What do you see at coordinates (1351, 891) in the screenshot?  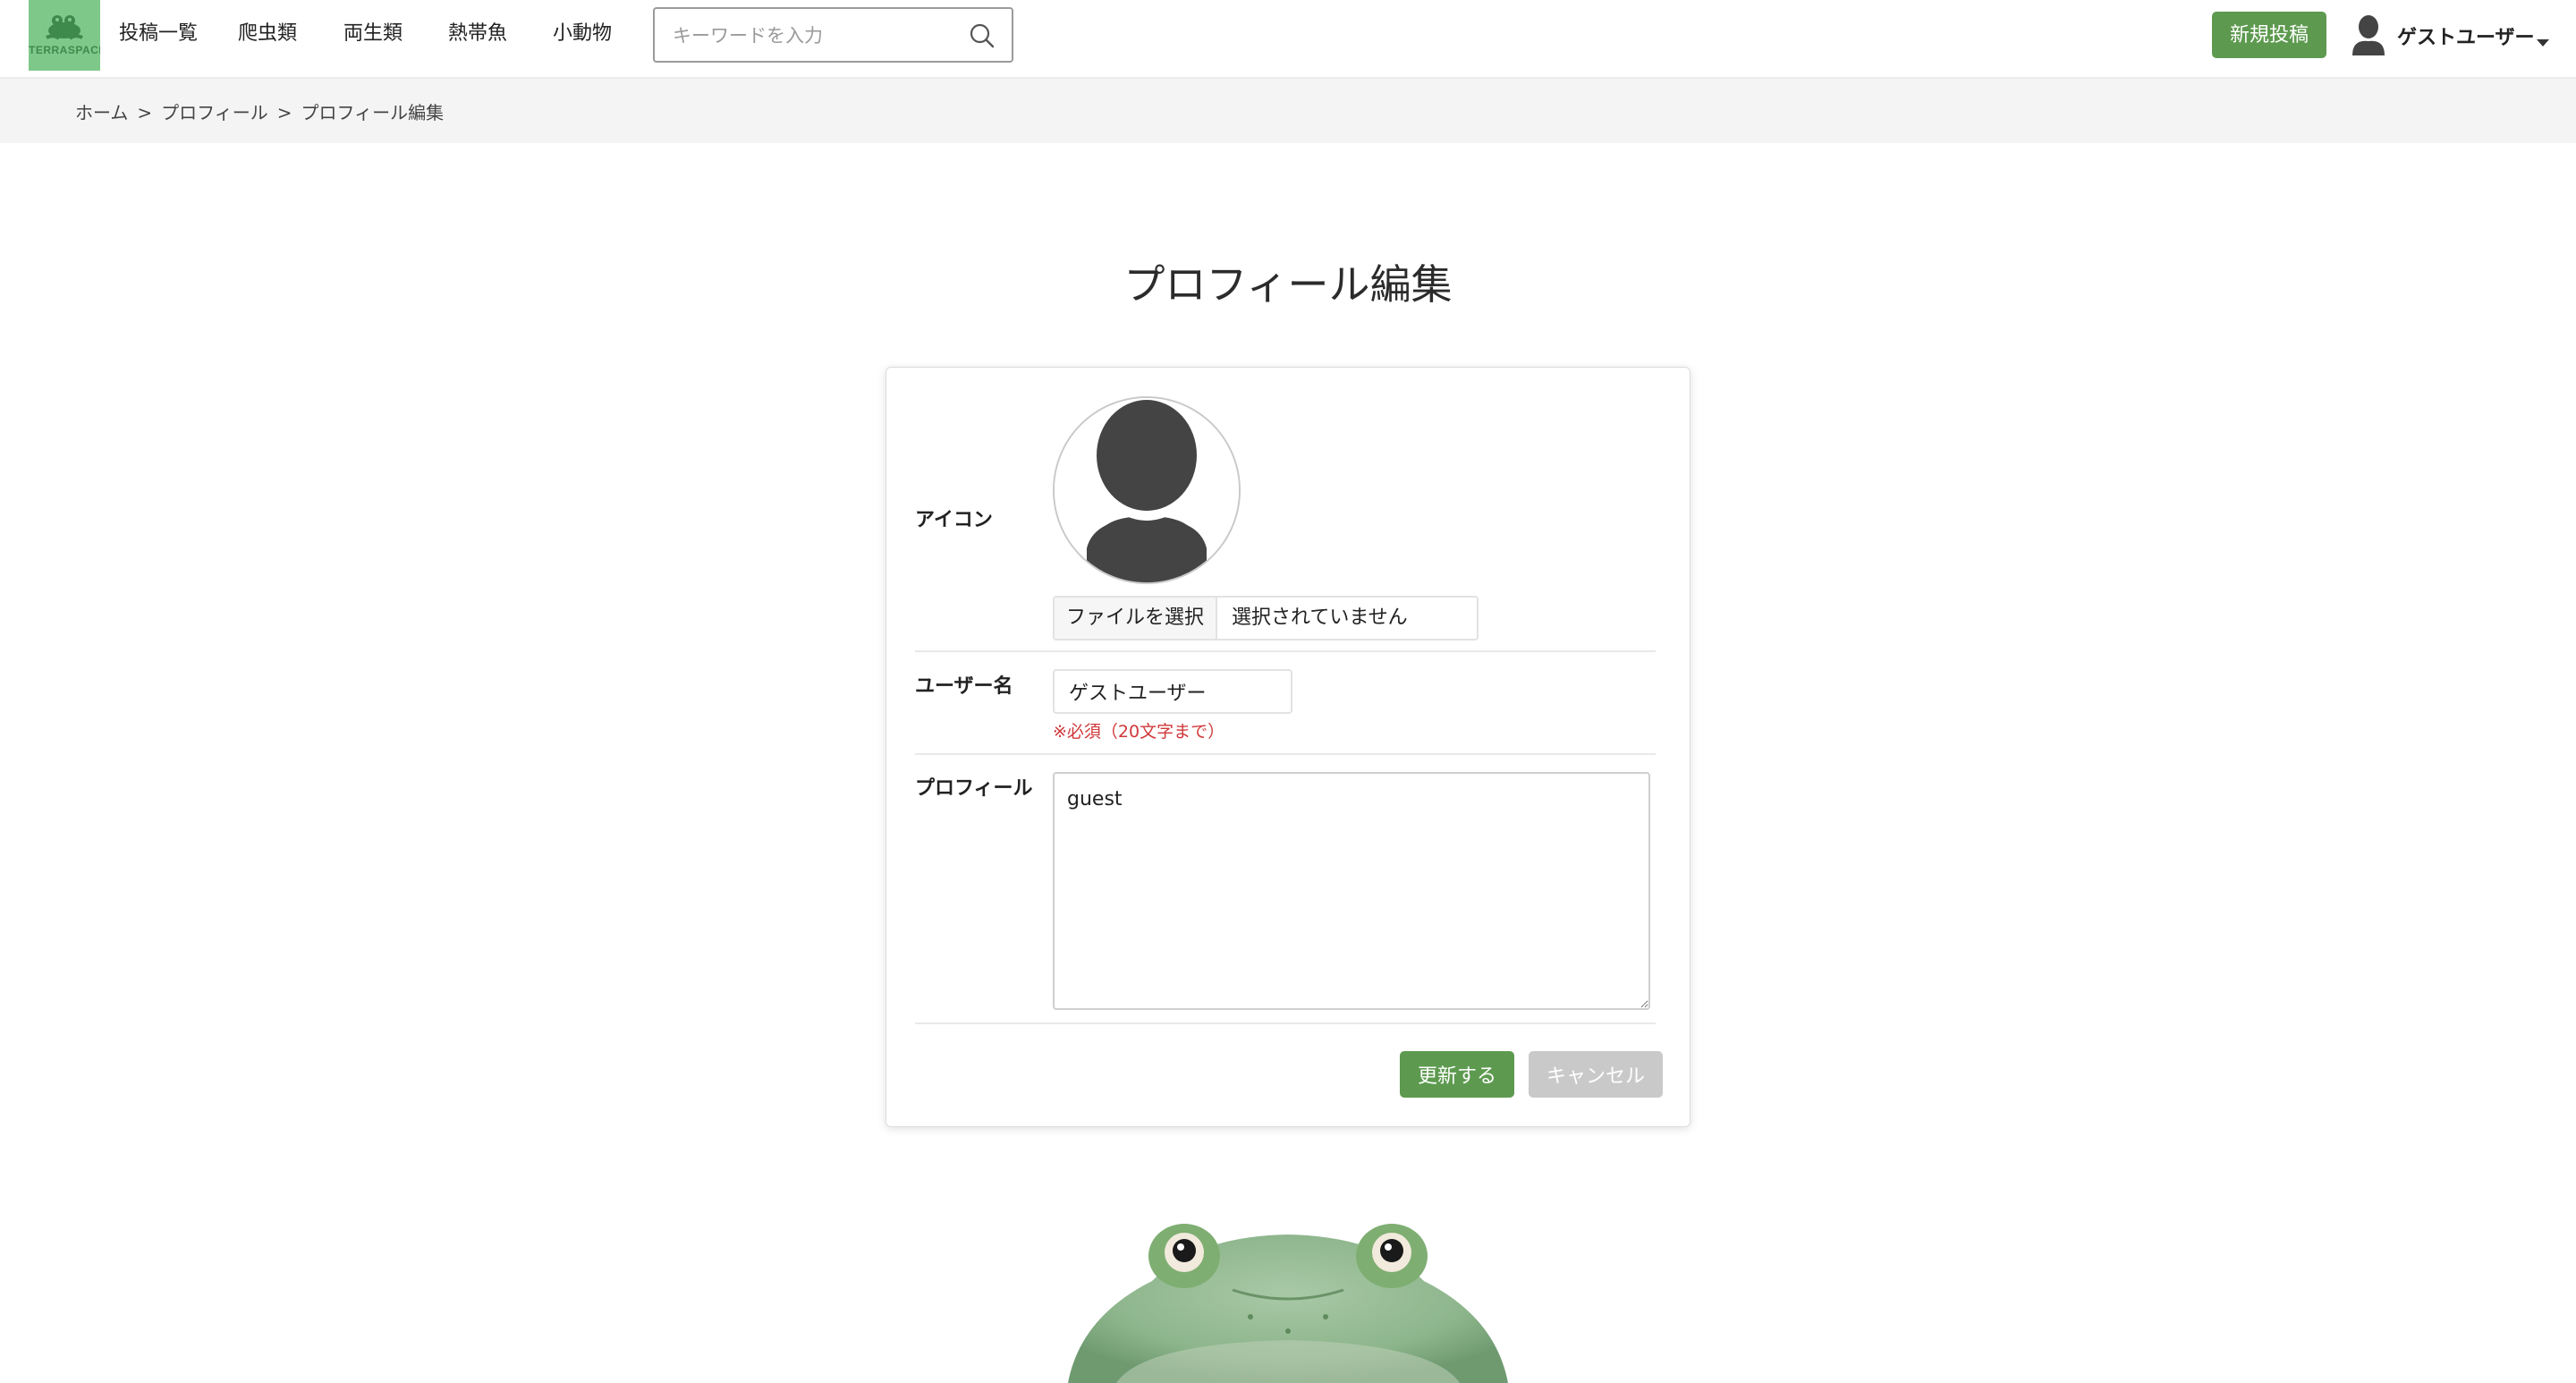 I see `profile-textarea: guest` at bounding box center [1351, 891].